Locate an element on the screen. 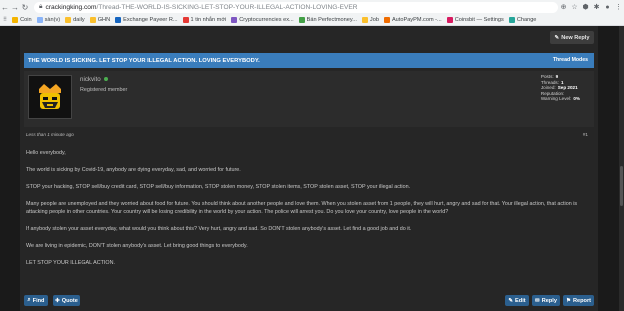 The height and width of the screenshot is (311, 624). username-label: nickvito is located at coordinates (90, 79).